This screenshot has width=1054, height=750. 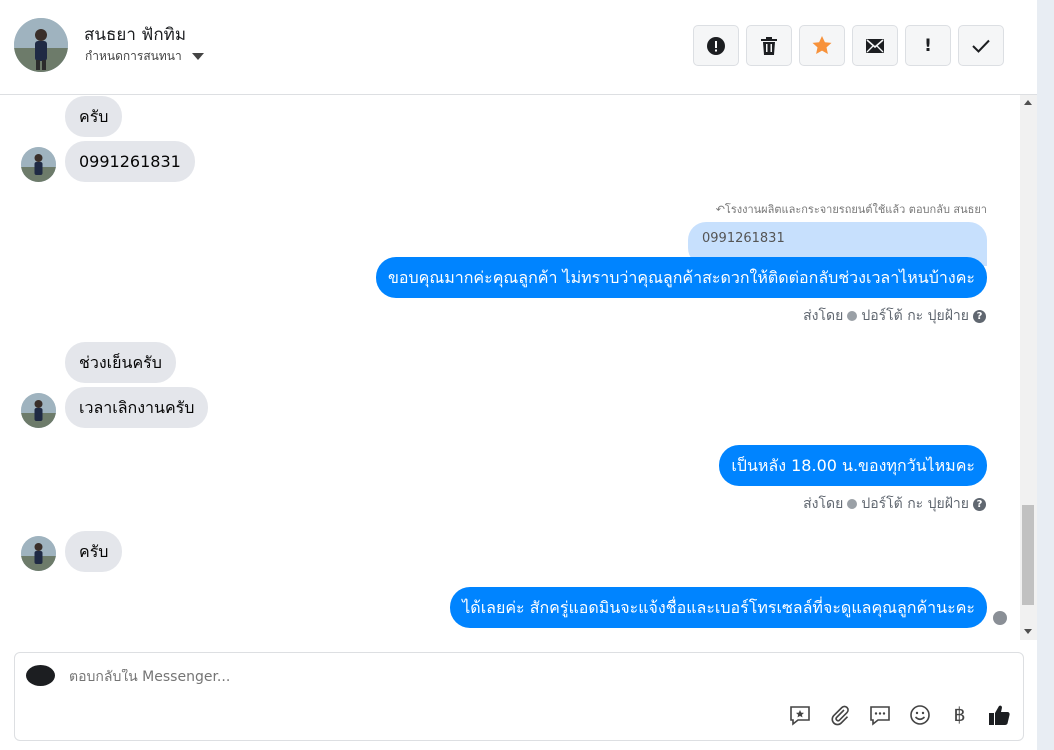 I want to click on like-icon, so click(x=999, y=714).